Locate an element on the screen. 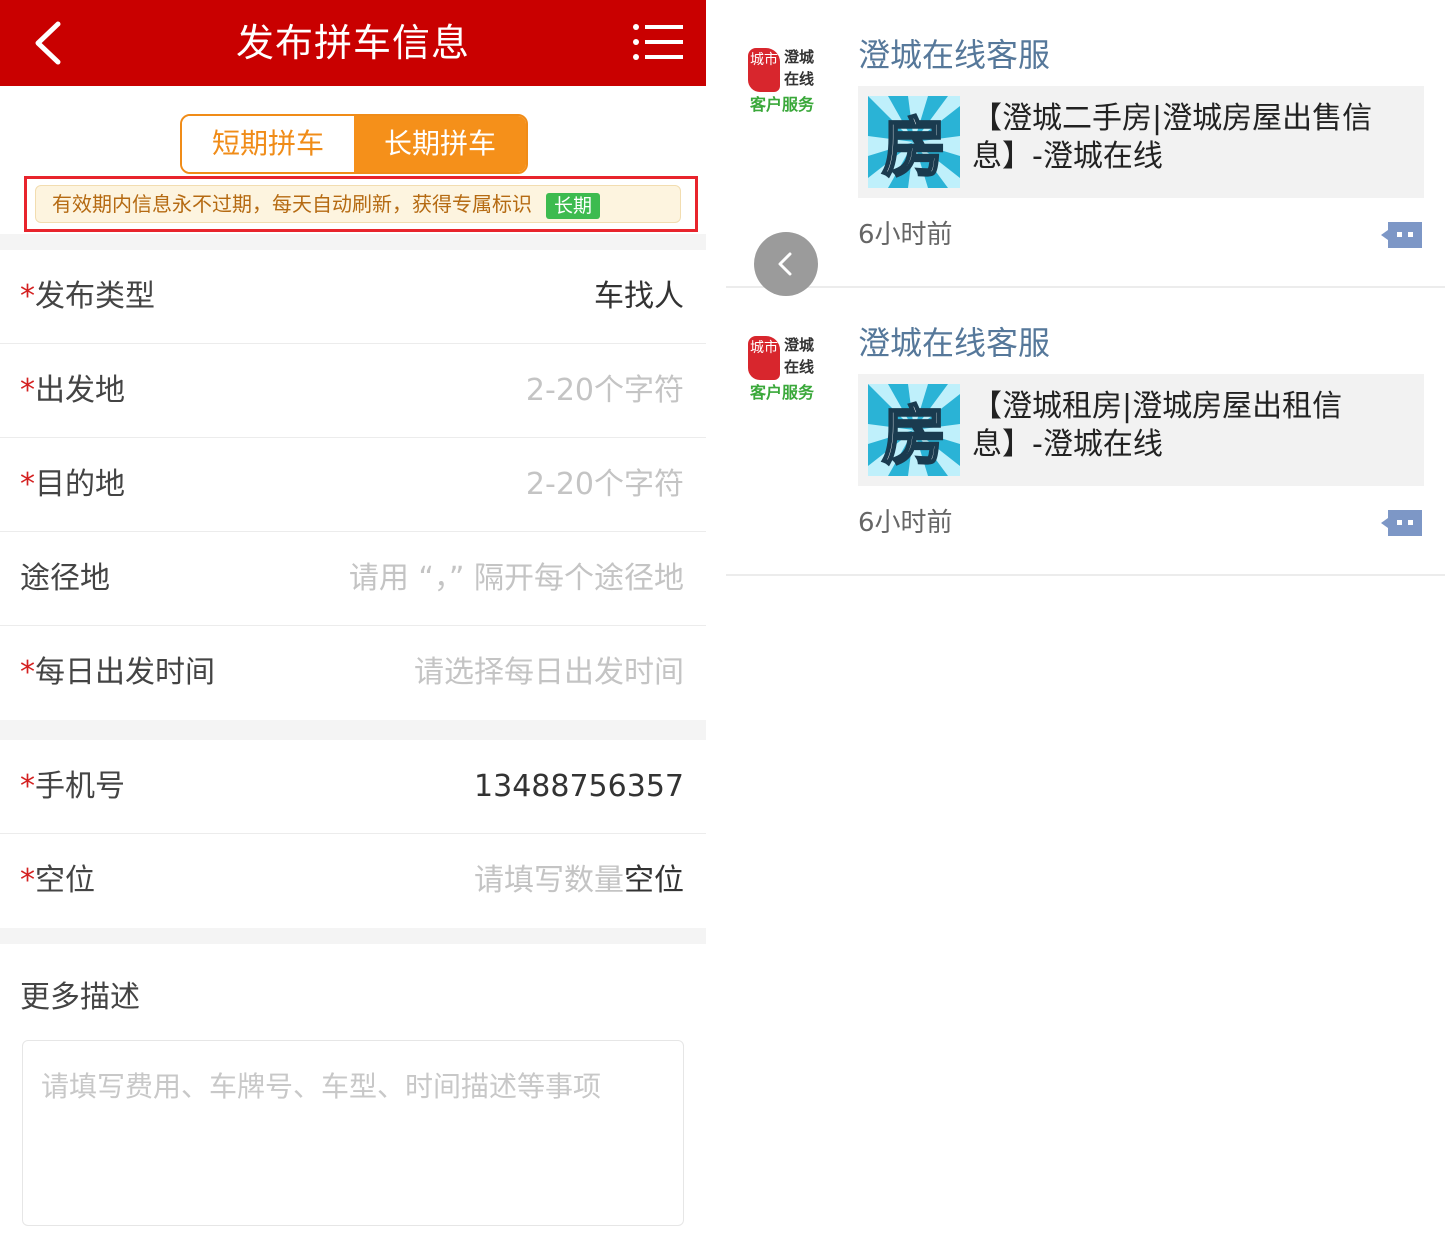 The height and width of the screenshot is (1240, 1445). phone-label: 手机号 is located at coordinates (80, 786).